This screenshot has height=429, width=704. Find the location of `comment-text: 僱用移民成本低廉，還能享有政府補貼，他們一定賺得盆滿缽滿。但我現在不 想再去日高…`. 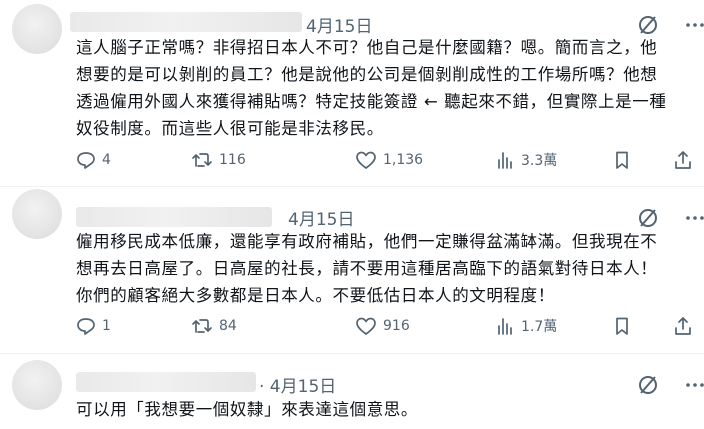

comment-text: 僱用移民成本低廉，還能享有政府補貼，他們一定賺得盆滿缽滿。但我現在不 想再去日高… is located at coordinates (367, 268).